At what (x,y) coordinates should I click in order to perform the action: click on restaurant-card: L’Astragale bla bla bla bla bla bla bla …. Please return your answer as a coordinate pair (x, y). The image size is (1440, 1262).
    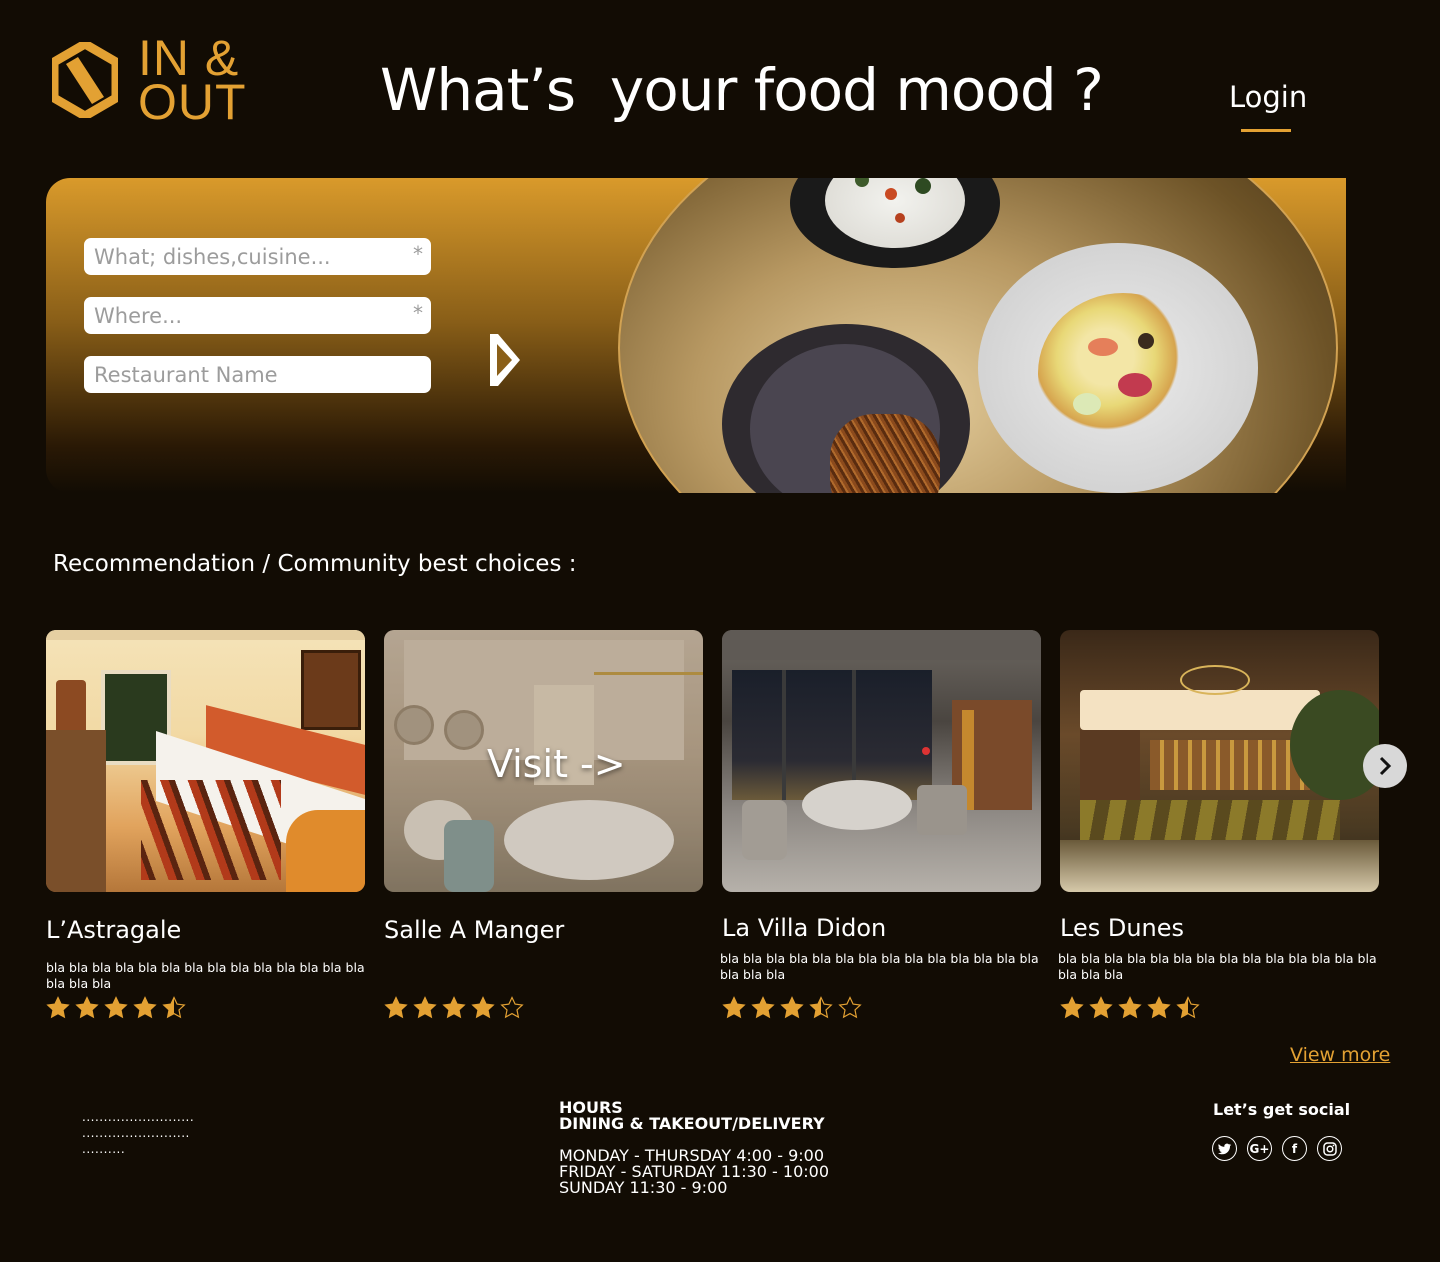
    Looking at the image, I should click on (205, 824).